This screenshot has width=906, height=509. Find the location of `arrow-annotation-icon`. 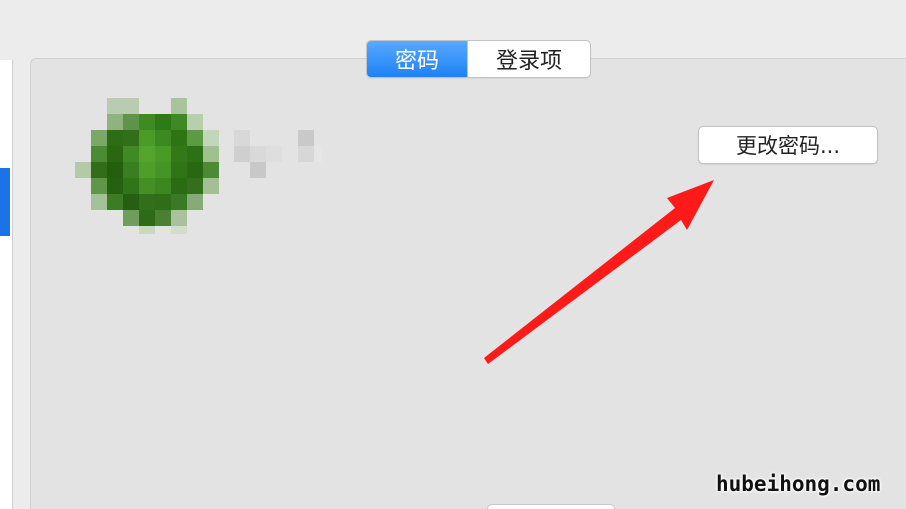

arrow-annotation-icon is located at coordinates (599, 272).